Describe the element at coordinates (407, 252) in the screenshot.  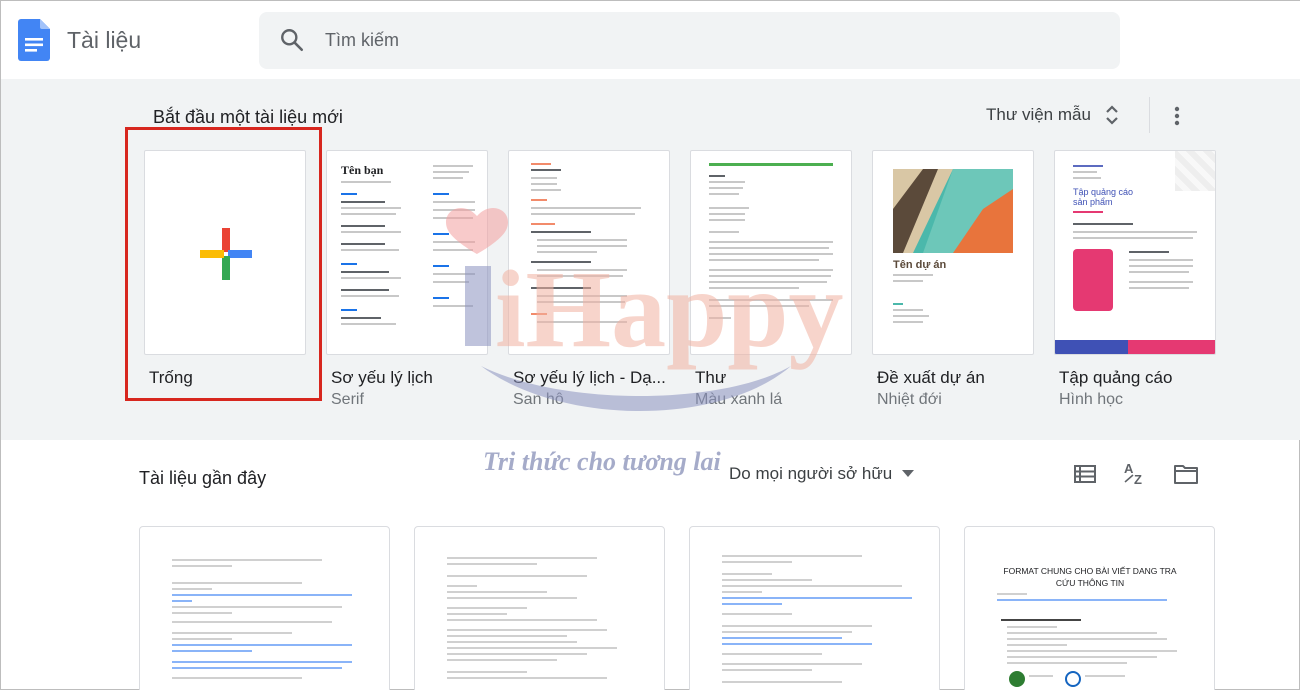
I see `template-thumbnail: Tên bạn` at that location.